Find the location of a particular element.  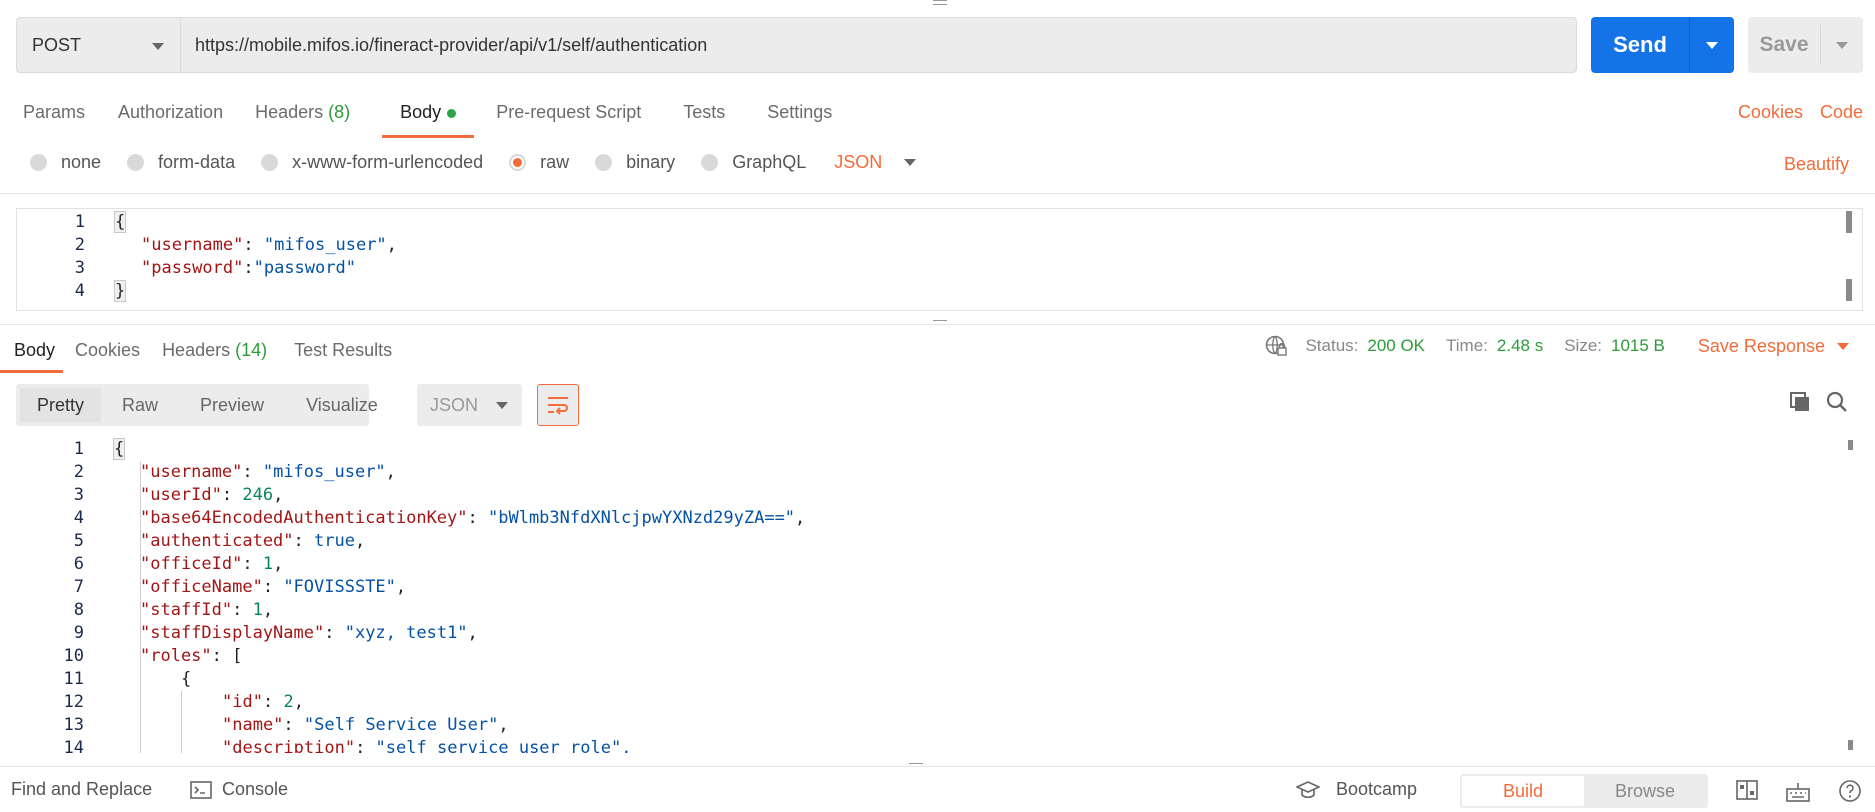

tab-settings: Settings is located at coordinates (799, 114).